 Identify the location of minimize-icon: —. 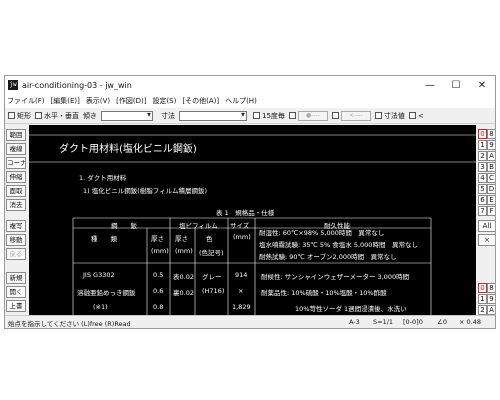
(430, 85).